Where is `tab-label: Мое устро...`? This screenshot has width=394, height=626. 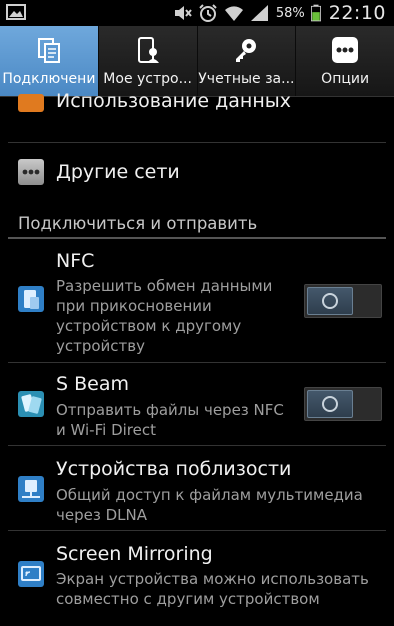 tab-label: Мое устро... is located at coordinates (147, 79).